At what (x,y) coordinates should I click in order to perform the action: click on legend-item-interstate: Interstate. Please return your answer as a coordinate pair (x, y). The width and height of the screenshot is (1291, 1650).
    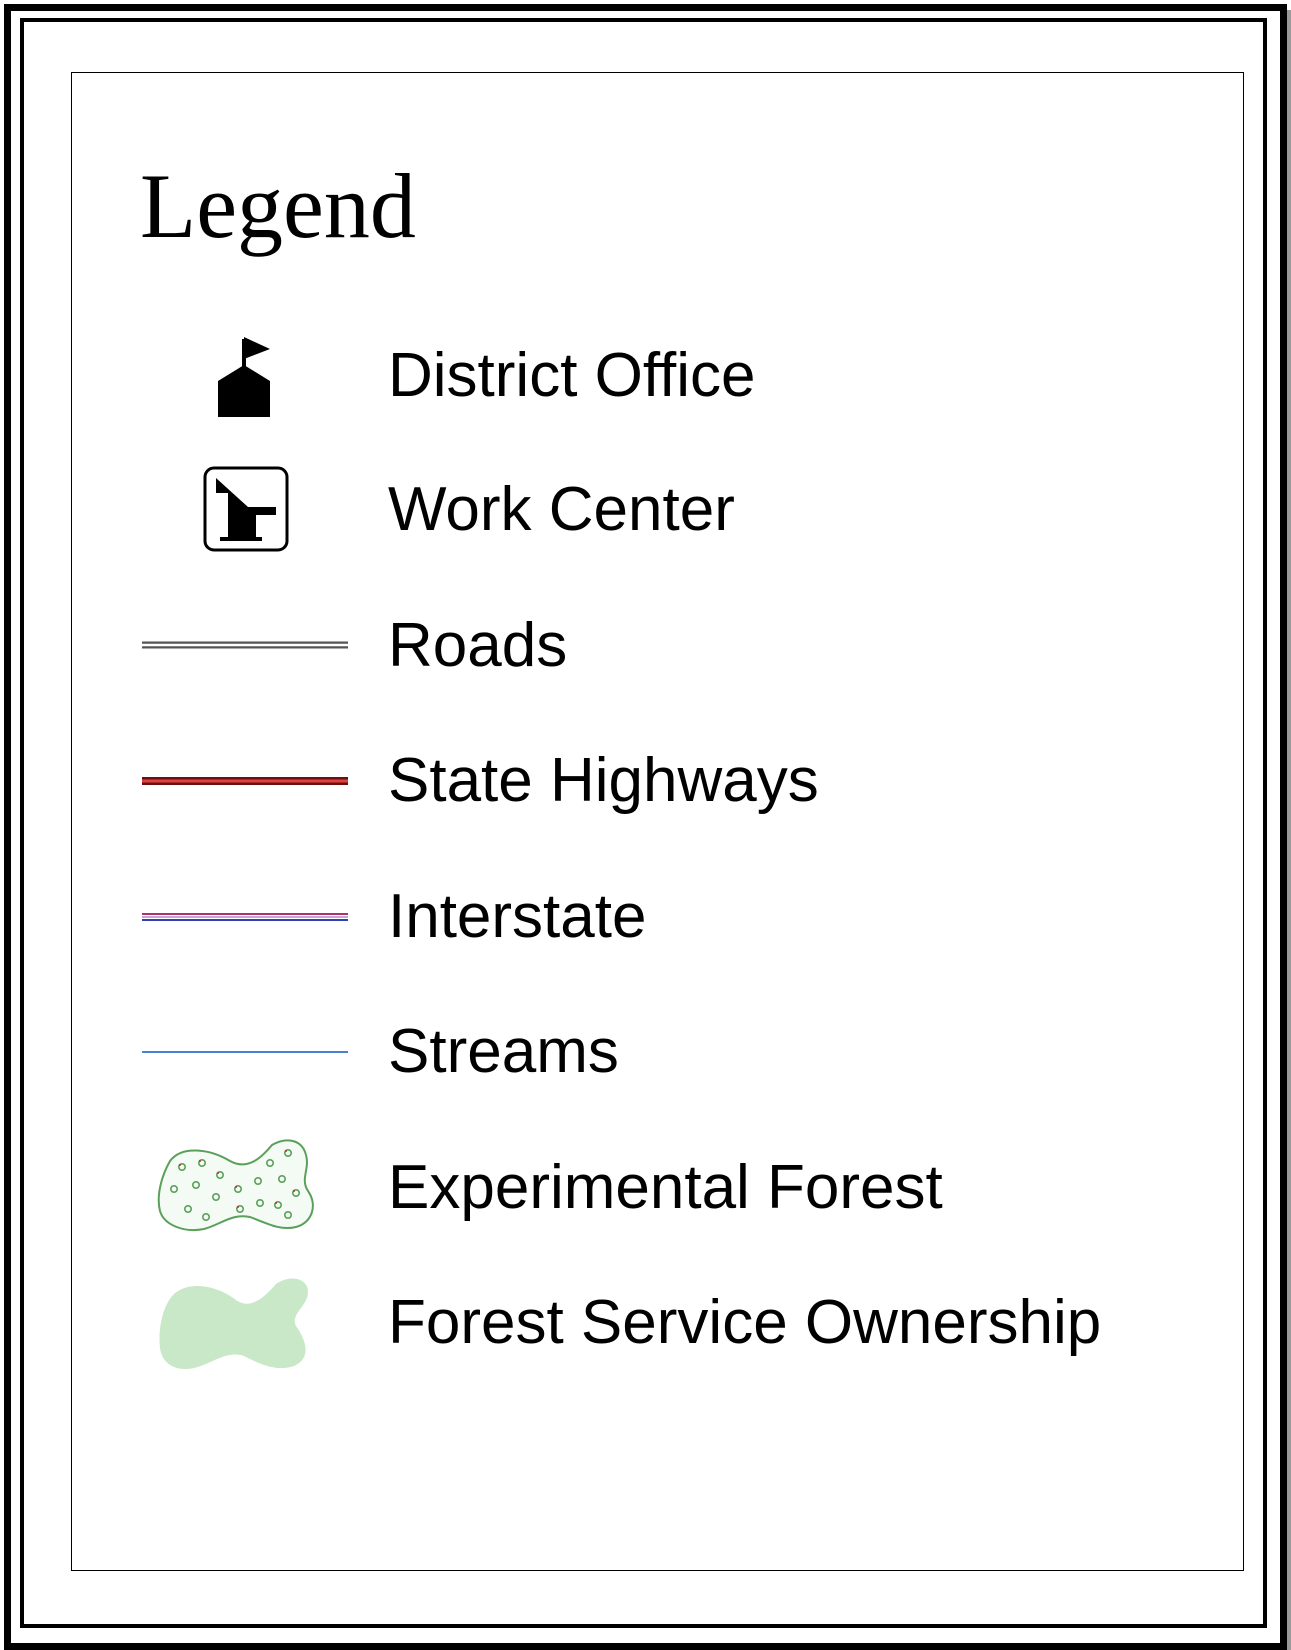
    Looking at the image, I should click on (645, 917).